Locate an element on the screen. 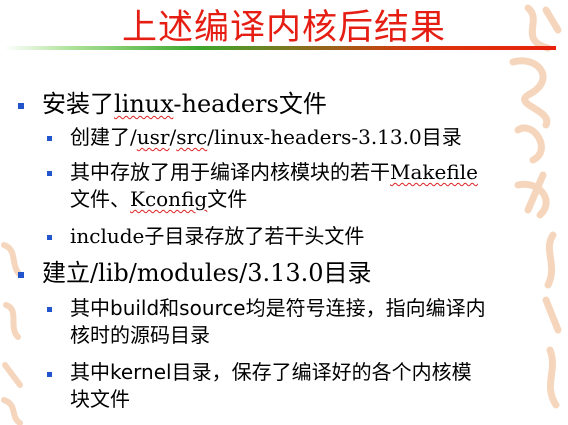 The width and height of the screenshot is (568, 425). item-text-code: linux is located at coordinates (144, 104).